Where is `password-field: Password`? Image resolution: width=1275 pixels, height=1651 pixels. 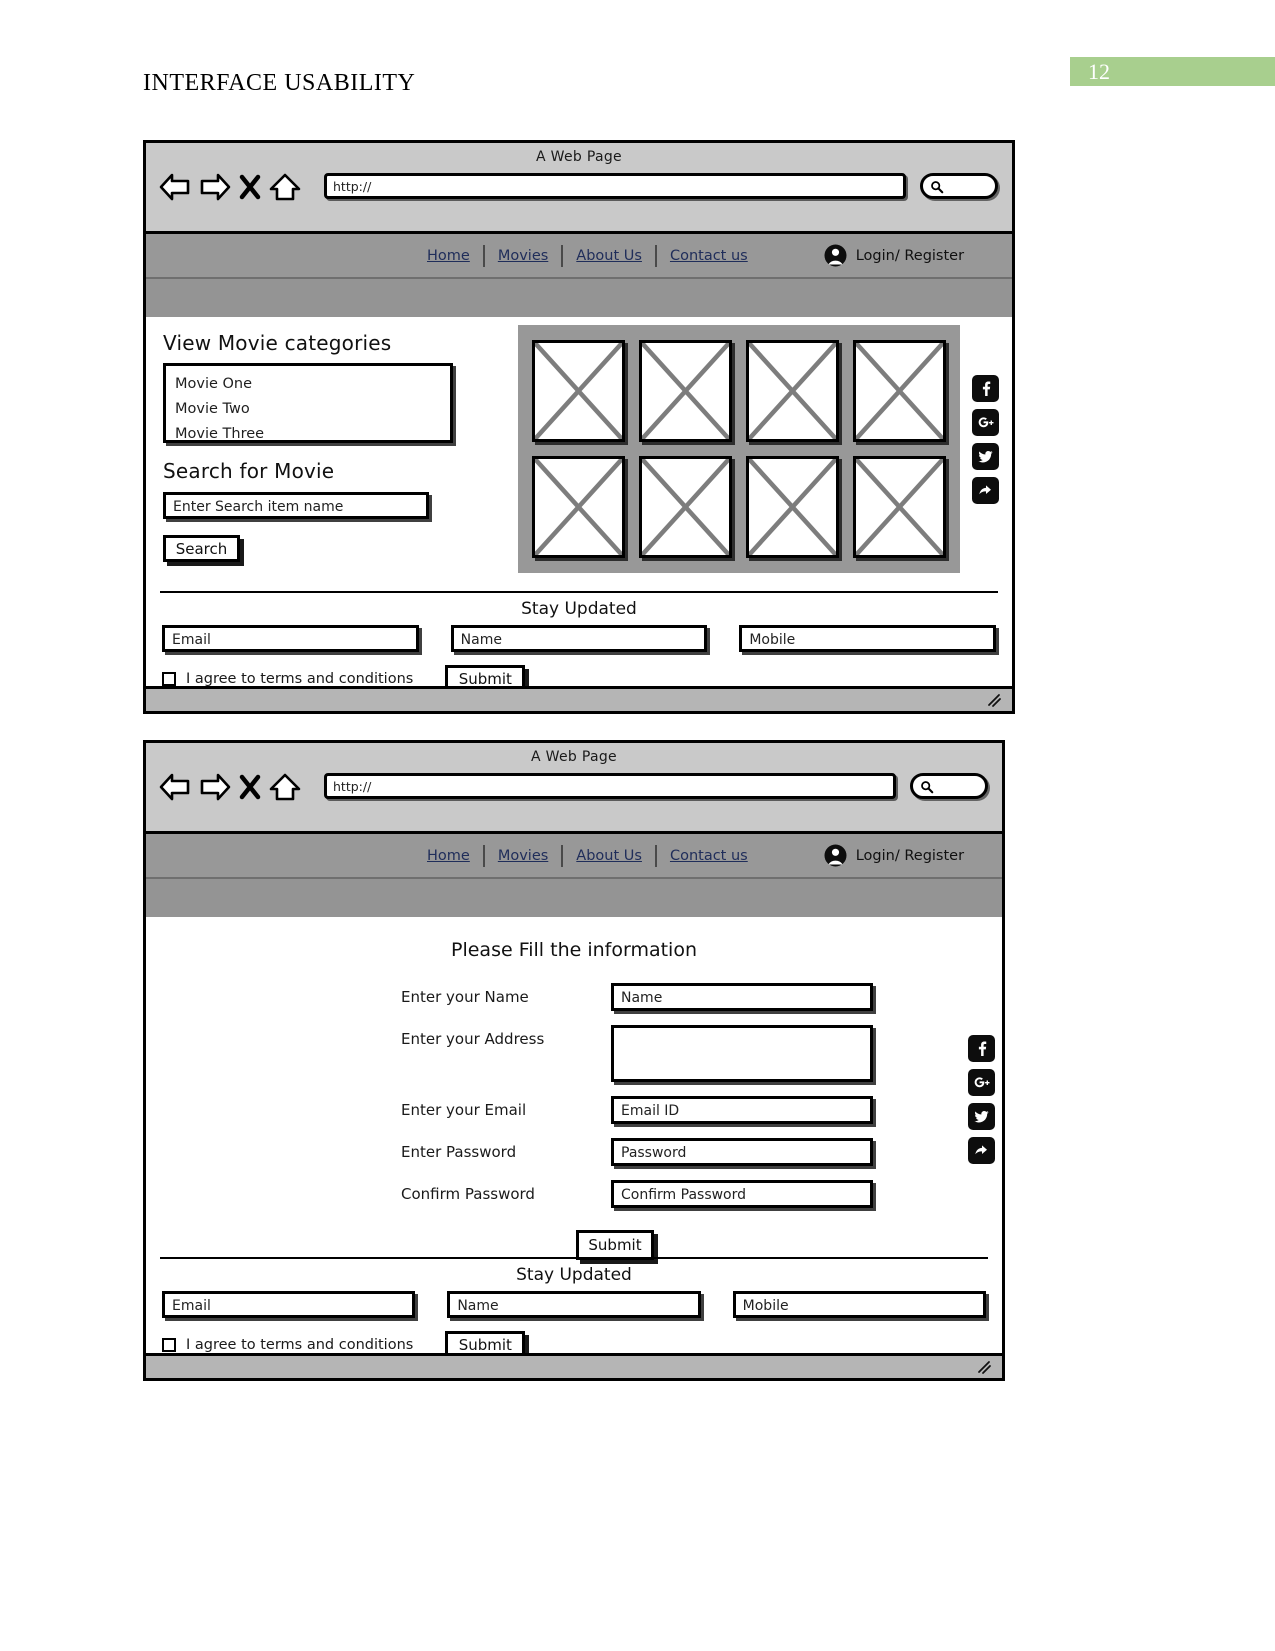 password-field: Password is located at coordinates (742, 1152).